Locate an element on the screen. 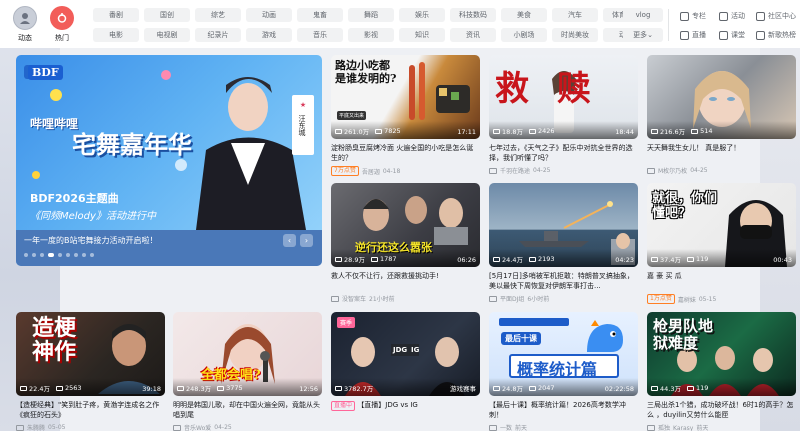 The width and height of the screenshot is (800, 431). chip-dianshiju: 电视剧 is located at coordinates (167, 35).